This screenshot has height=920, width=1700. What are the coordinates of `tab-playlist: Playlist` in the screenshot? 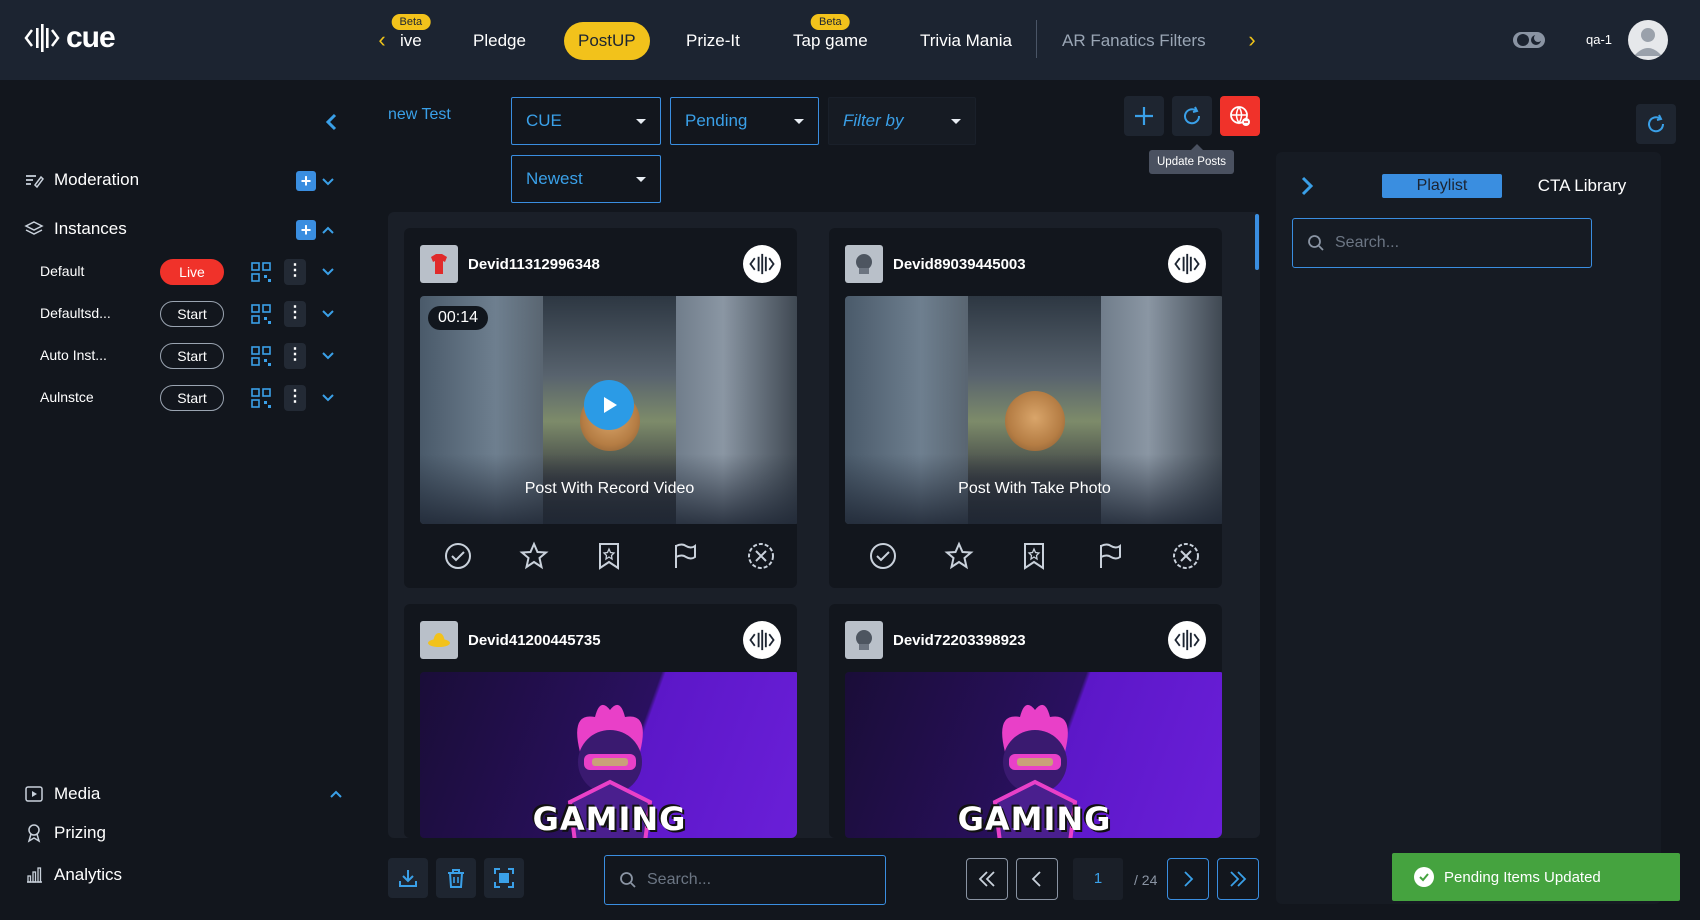 It's located at (1442, 186).